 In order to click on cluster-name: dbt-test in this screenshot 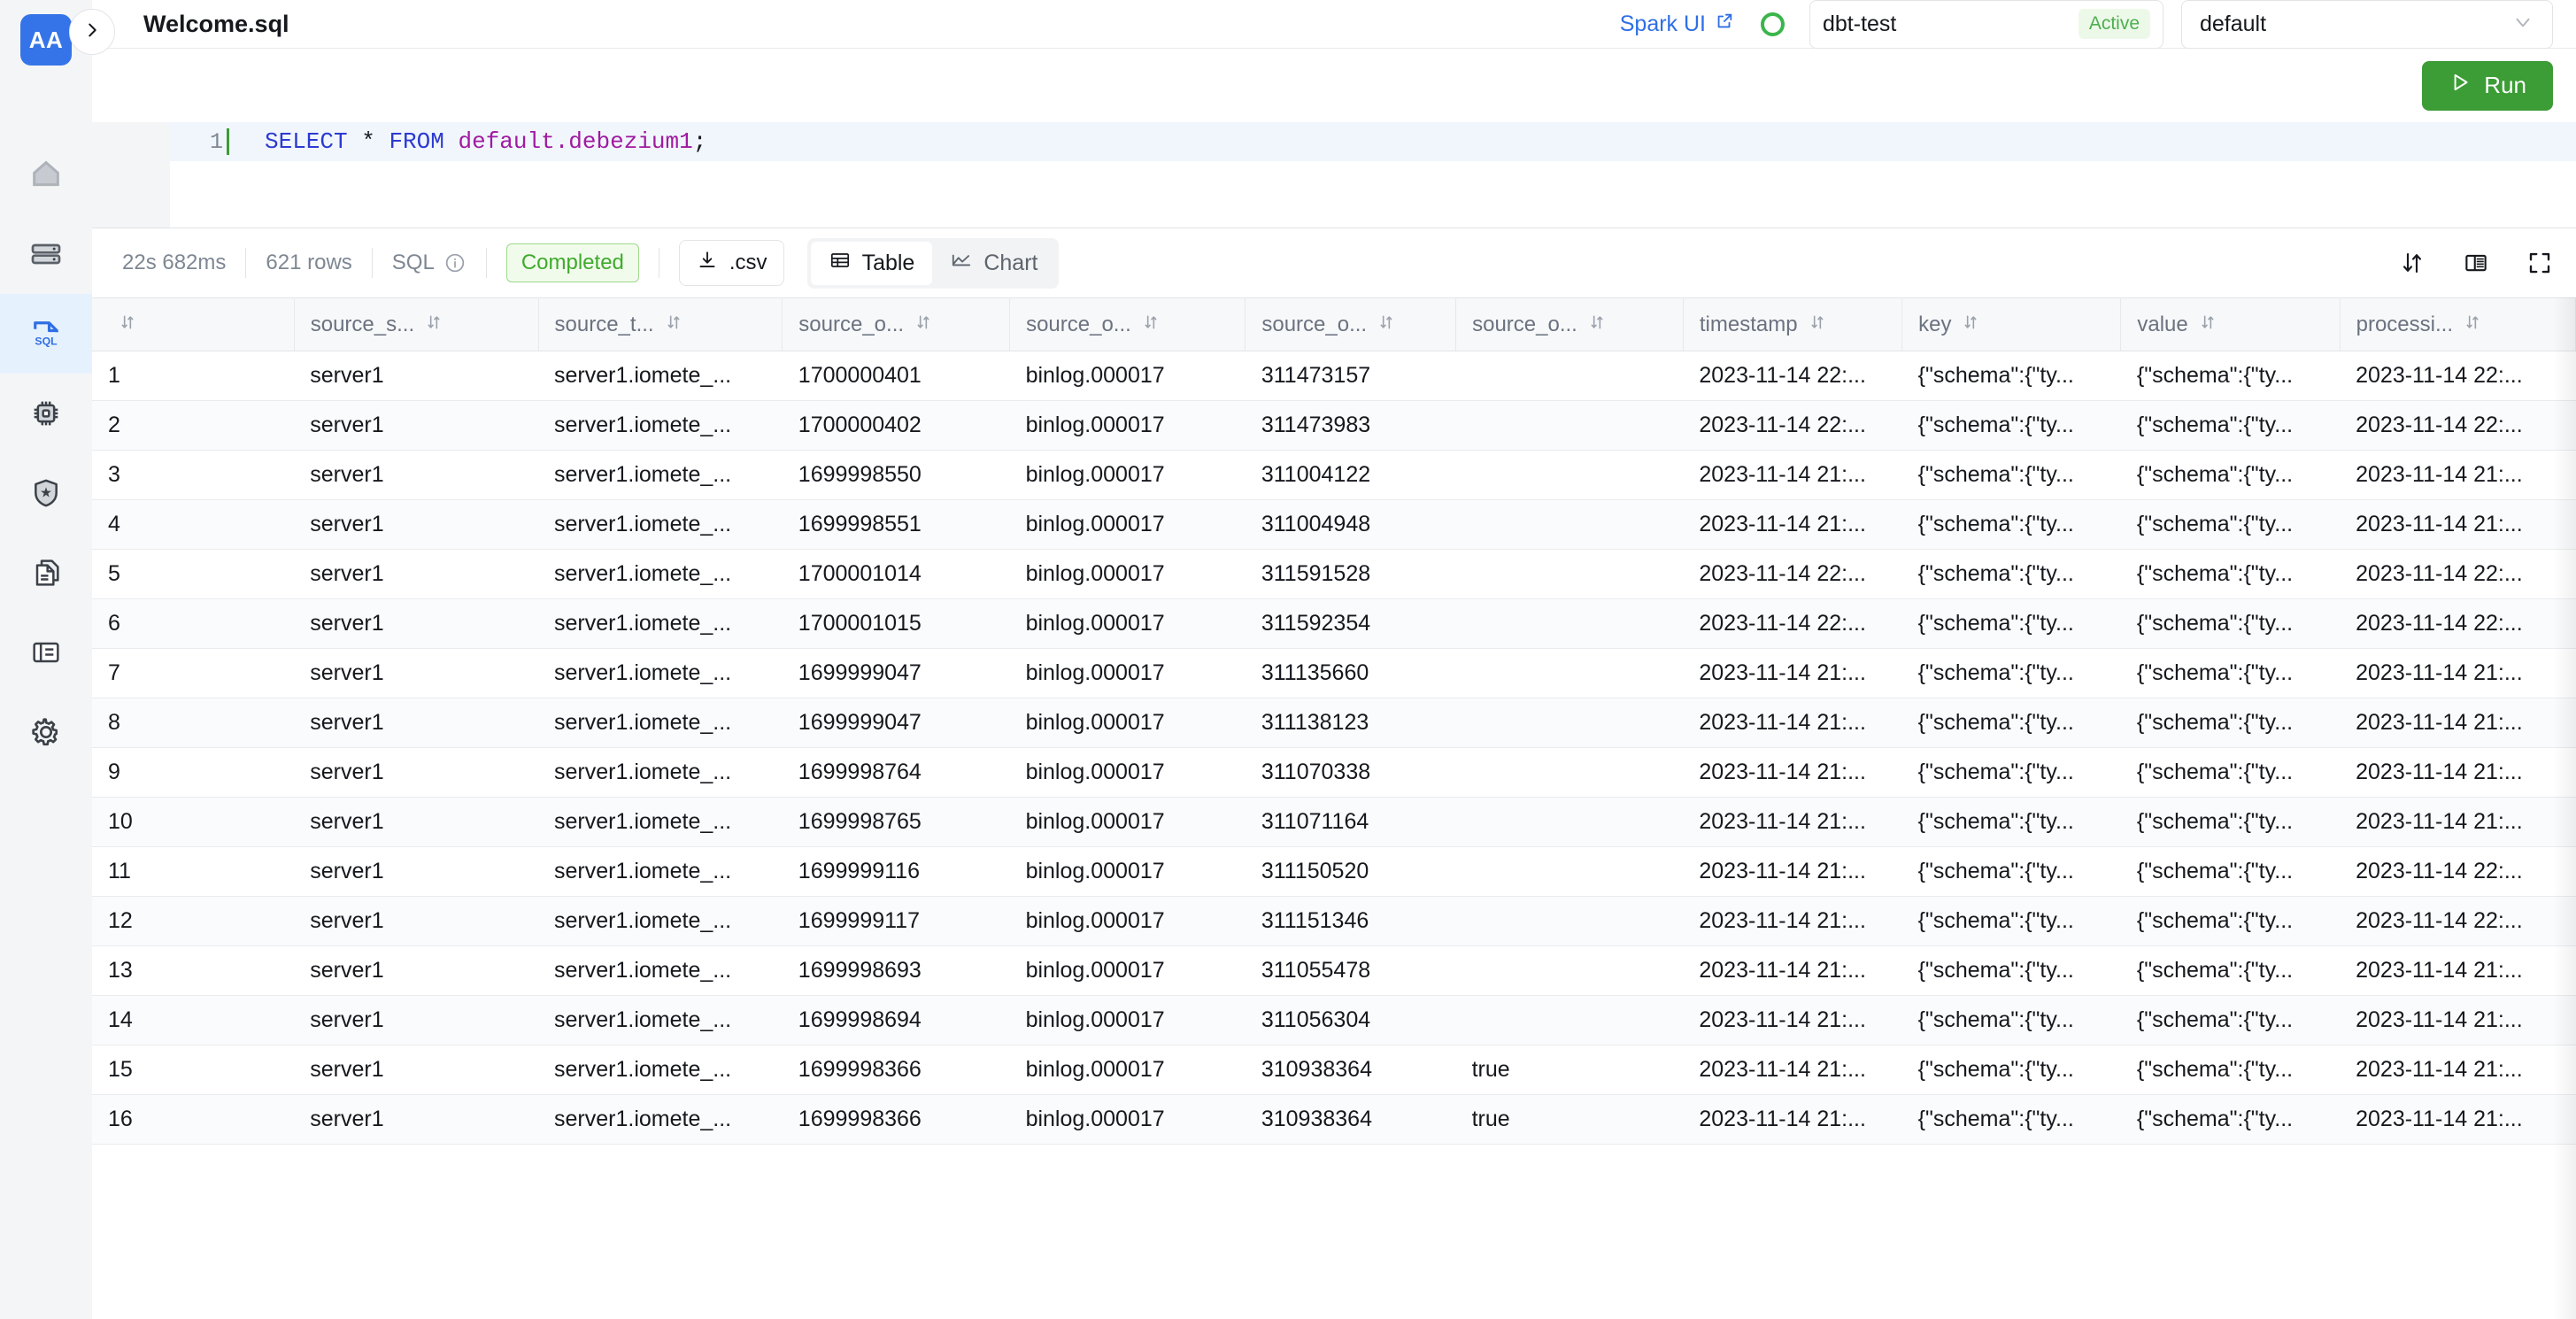, I will do `click(1860, 23)`.